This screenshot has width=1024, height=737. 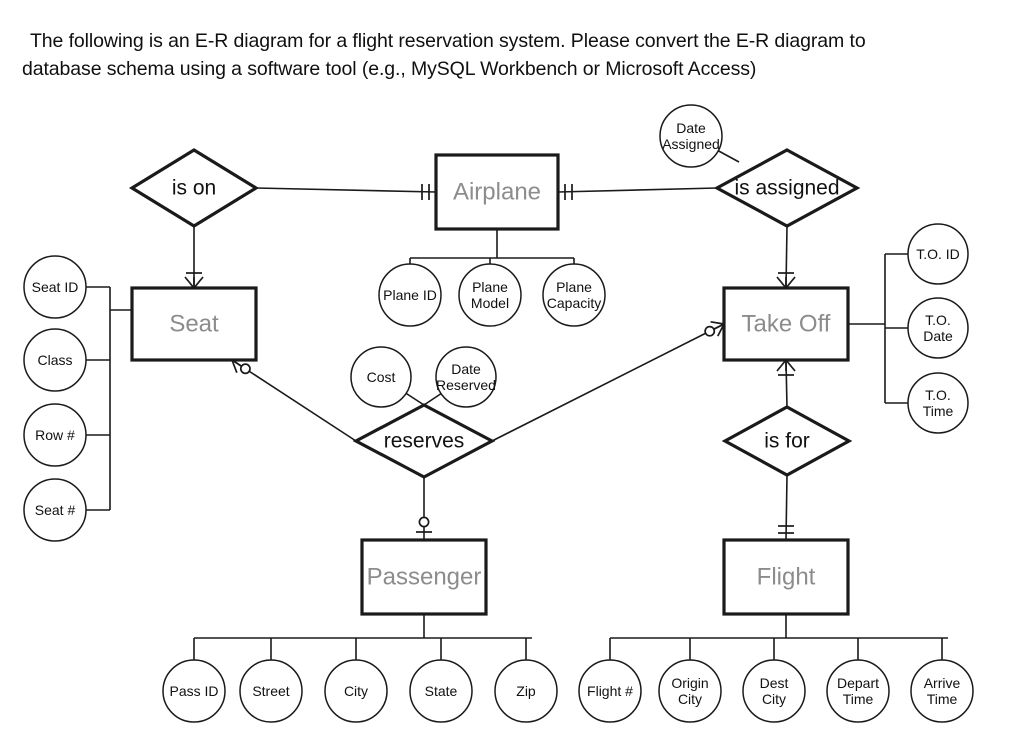 I want to click on attribute-label-to-date: T.O. Date, so click(x=938, y=328).